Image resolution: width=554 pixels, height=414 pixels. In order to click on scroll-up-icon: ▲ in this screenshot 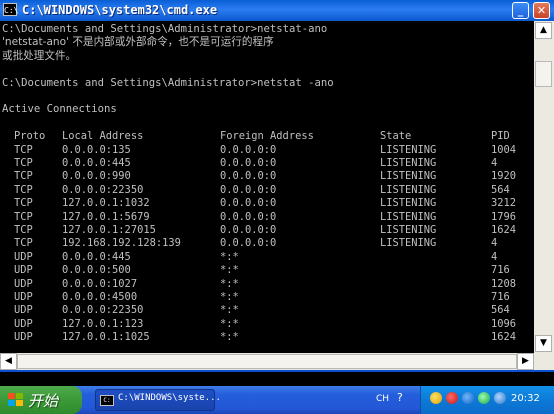, I will do `click(543, 30)`.